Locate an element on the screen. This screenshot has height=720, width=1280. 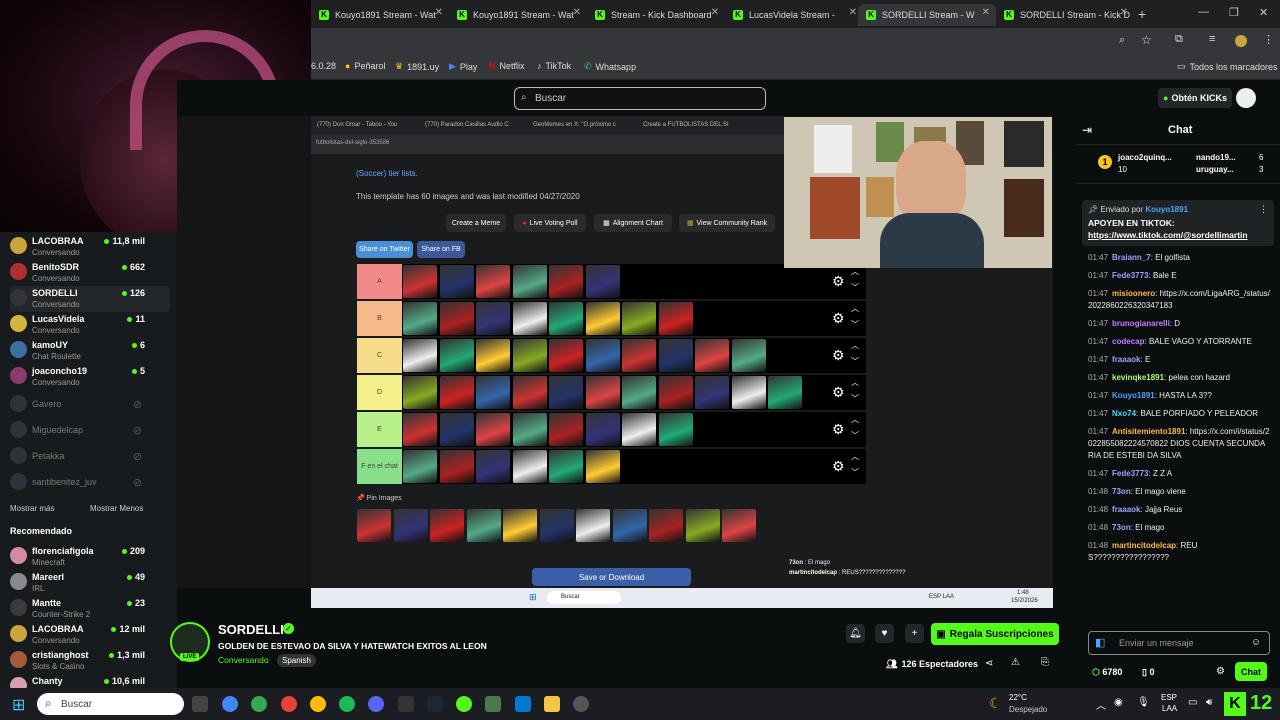
minimize-button: — is located at coordinates (1203, 12).